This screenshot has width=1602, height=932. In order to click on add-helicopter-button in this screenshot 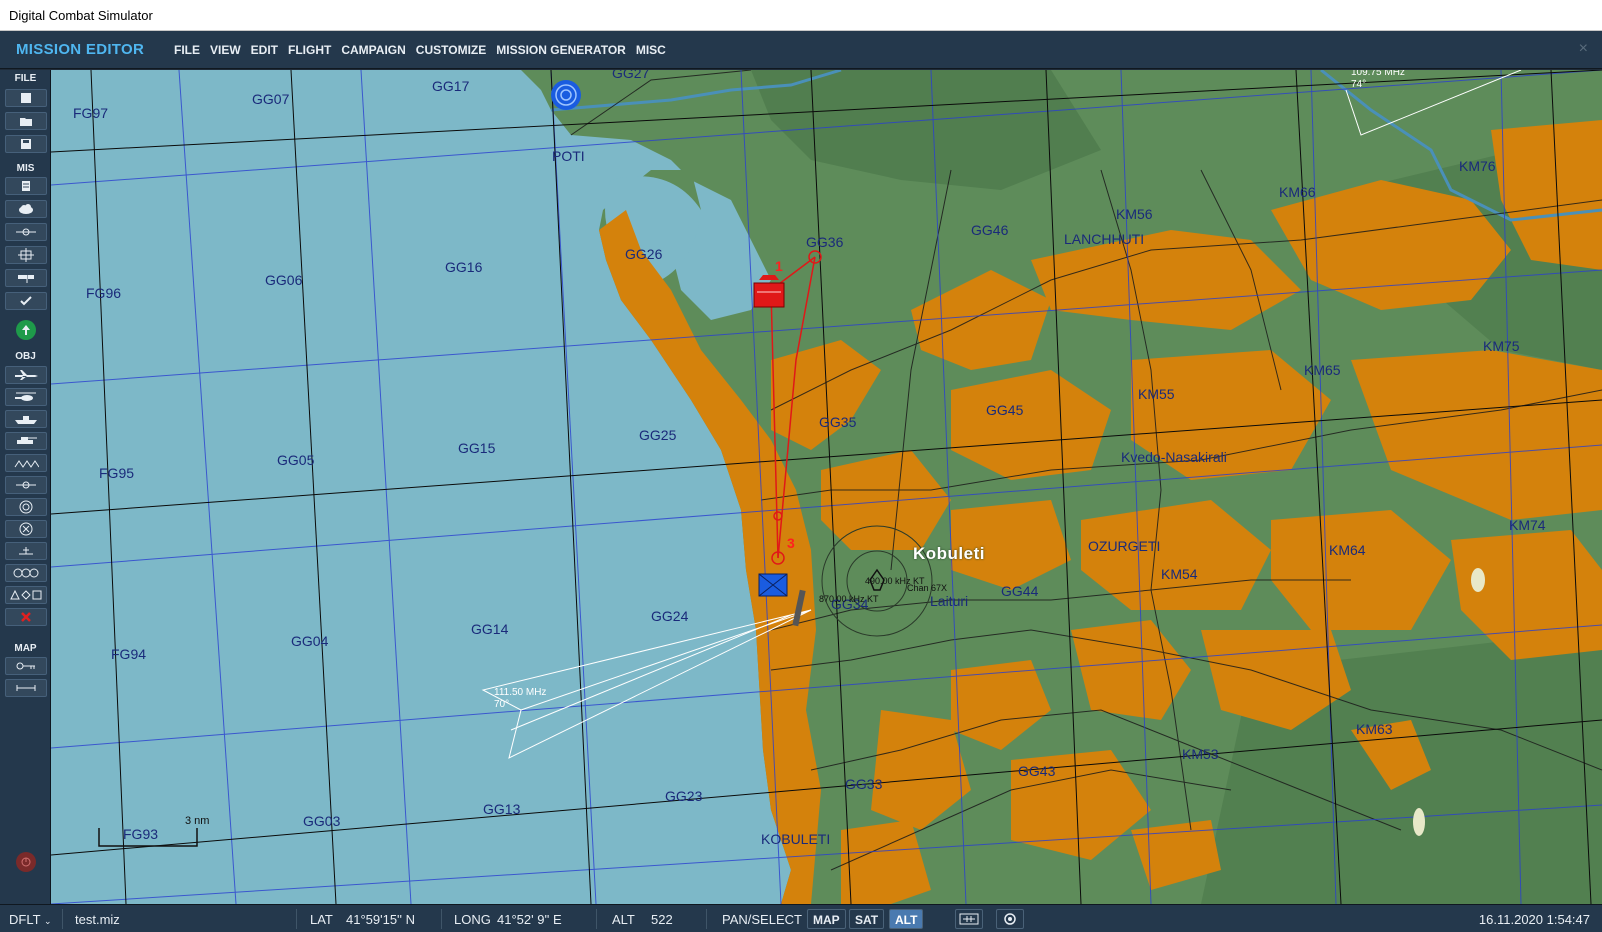, I will do `click(26, 397)`.